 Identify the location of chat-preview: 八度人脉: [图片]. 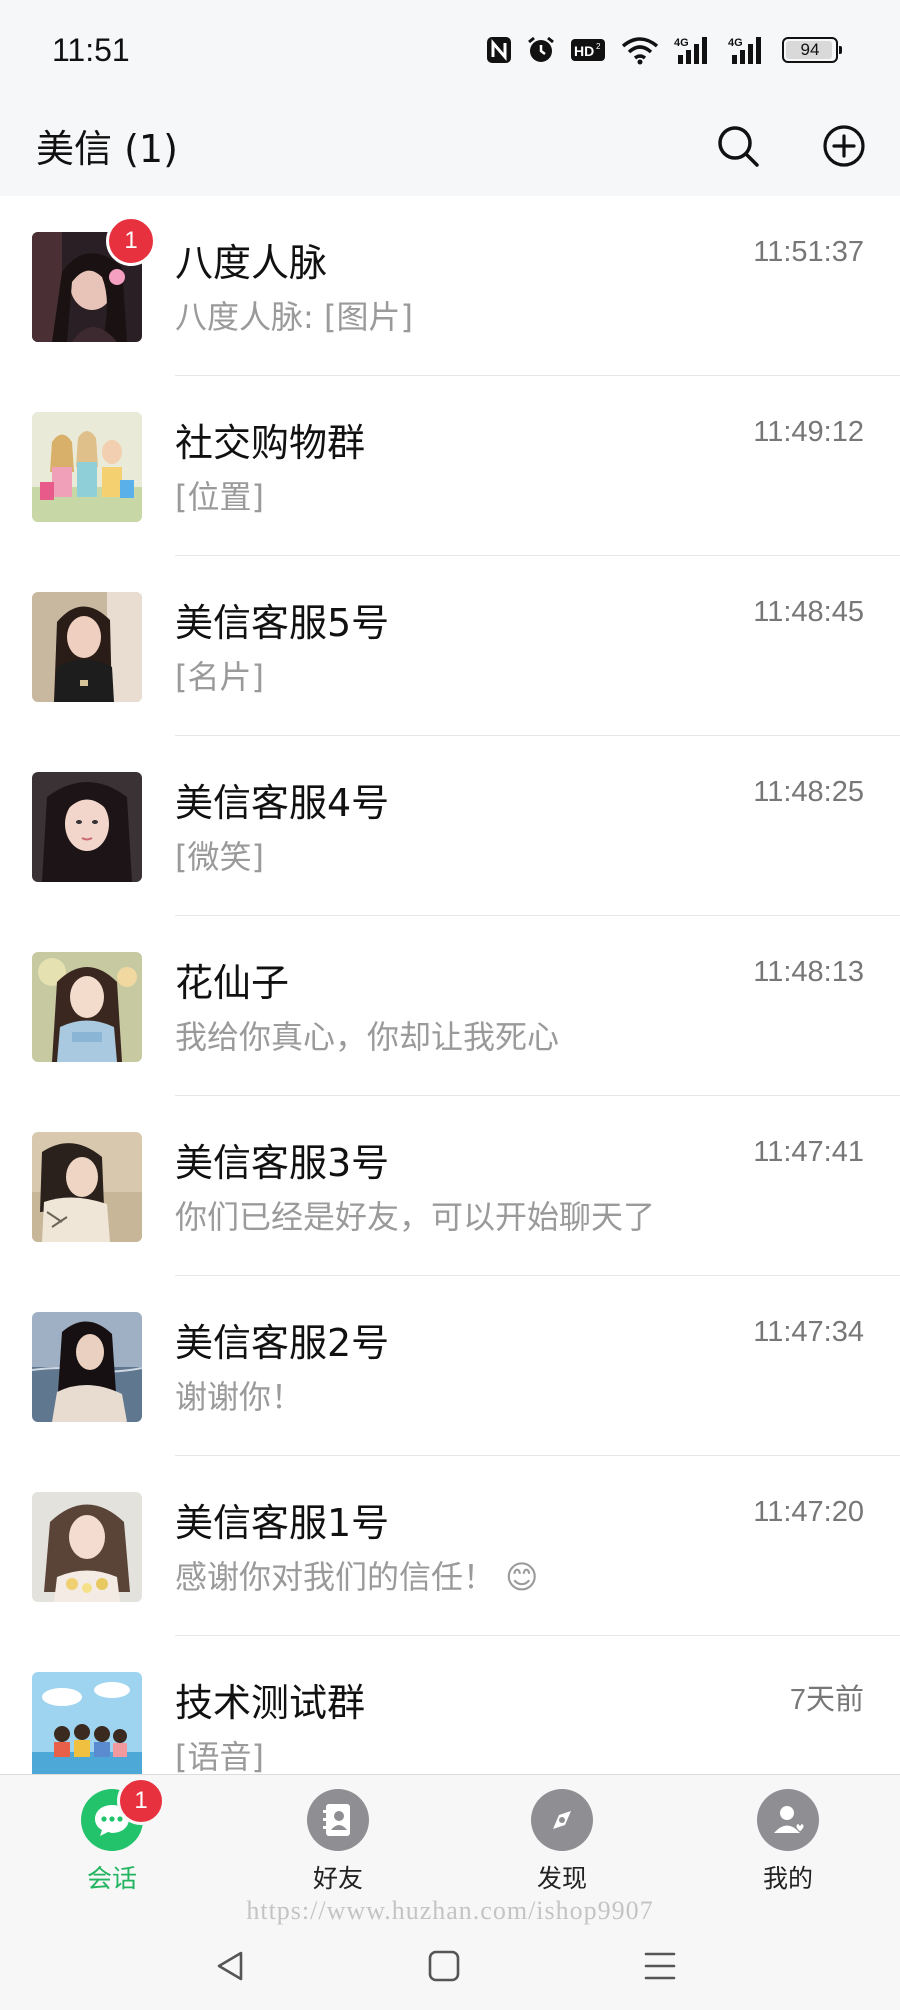
(294, 317).